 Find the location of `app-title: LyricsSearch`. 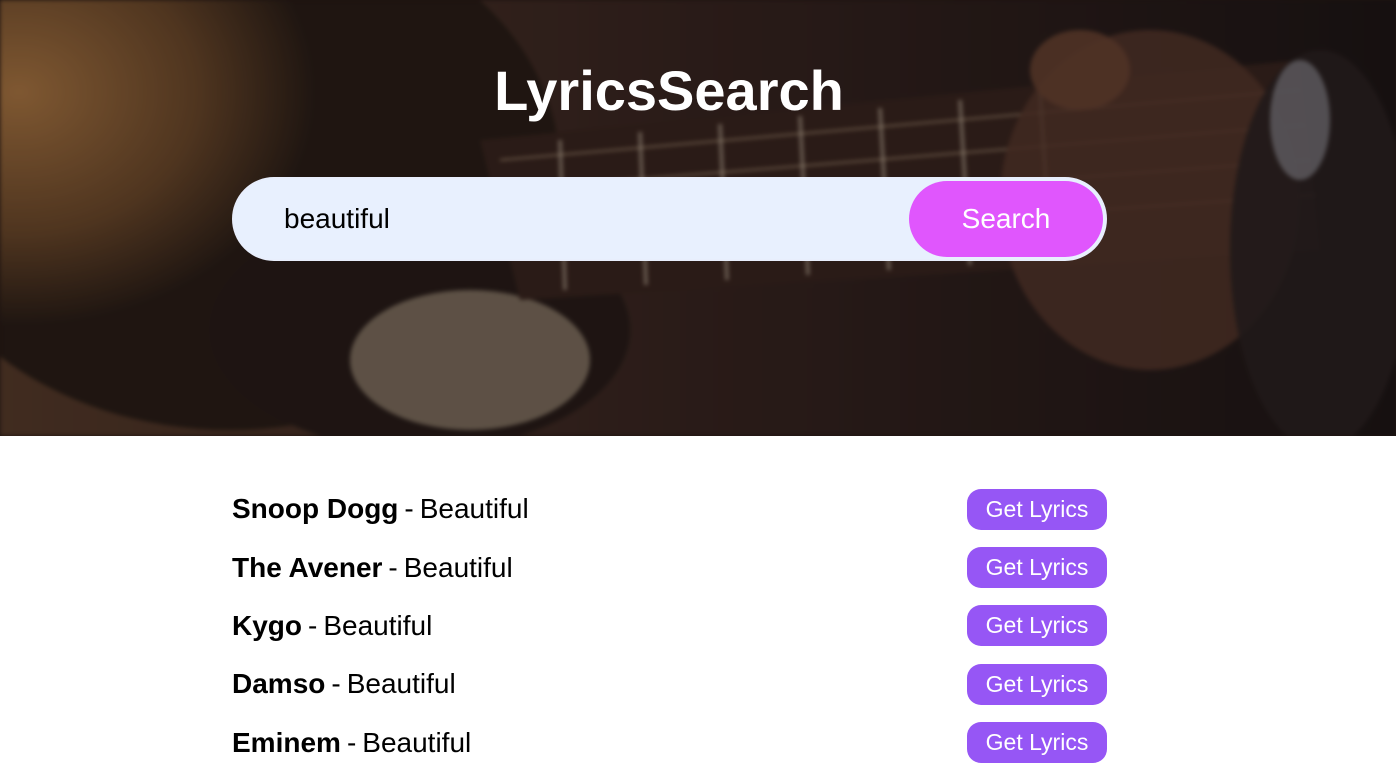

app-title: LyricsSearch is located at coordinates (669, 90).